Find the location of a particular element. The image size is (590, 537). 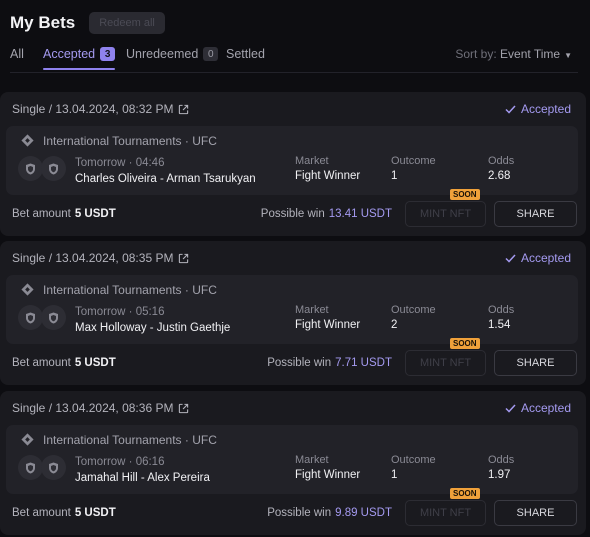

unredeemed-count-badge: 0 is located at coordinates (211, 54).